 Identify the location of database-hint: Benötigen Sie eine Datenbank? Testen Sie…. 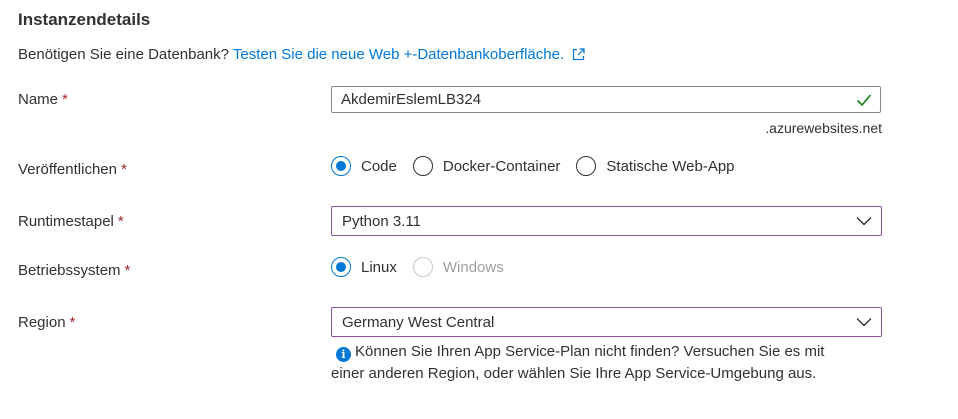
(301, 54).